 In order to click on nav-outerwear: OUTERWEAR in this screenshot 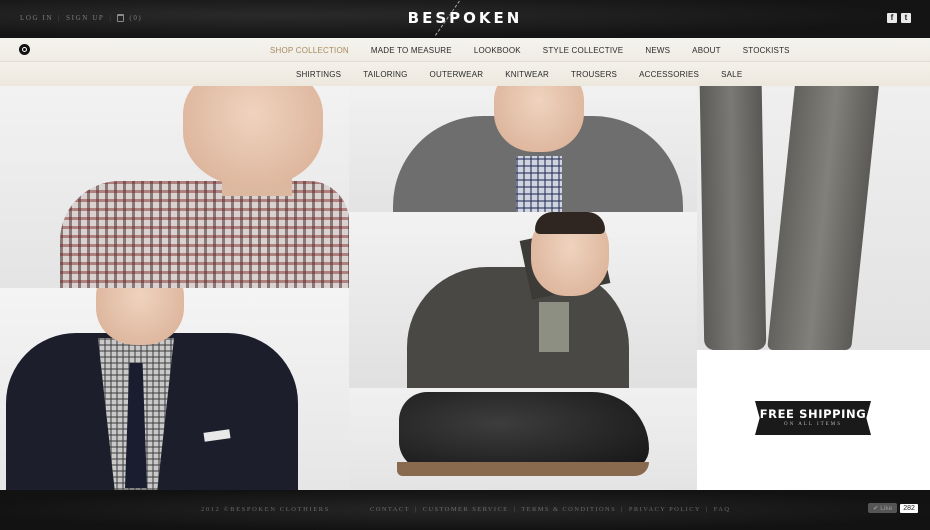, I will do `click(457, 74)`.